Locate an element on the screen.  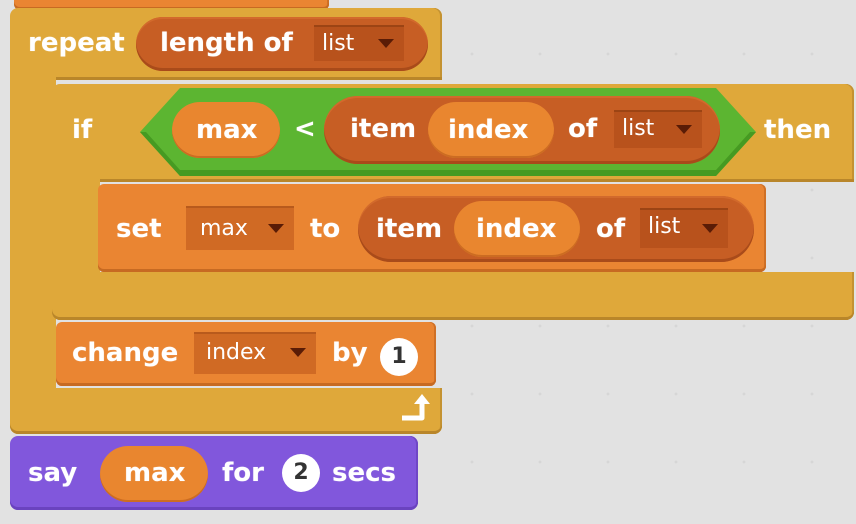
variable-dropdown: max is located at coordinates (240, 228).